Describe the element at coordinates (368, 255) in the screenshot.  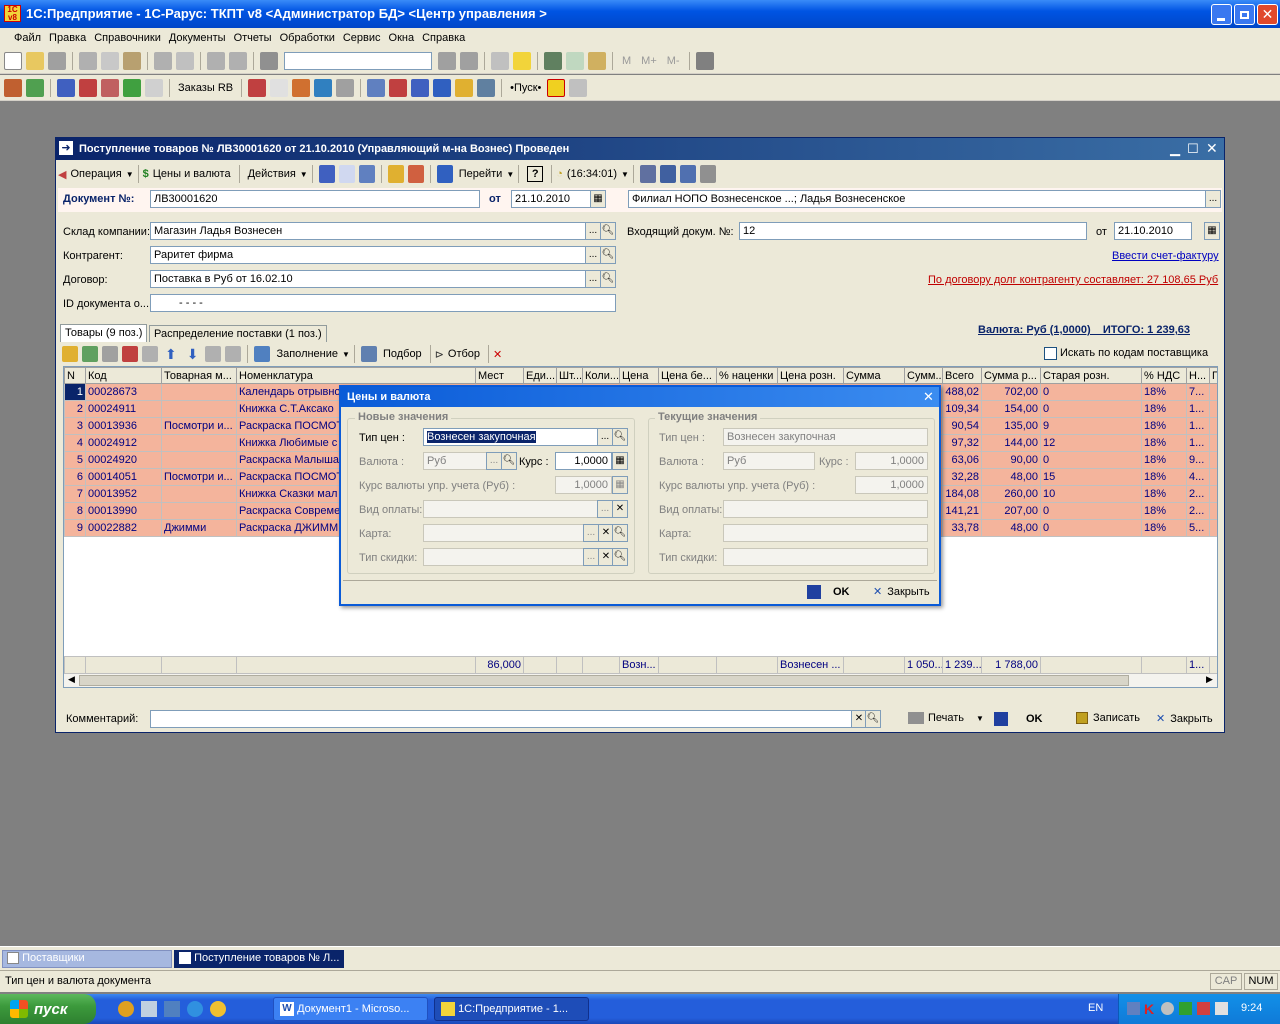
I see `counterparty-field: Раритет фирма` at that location.